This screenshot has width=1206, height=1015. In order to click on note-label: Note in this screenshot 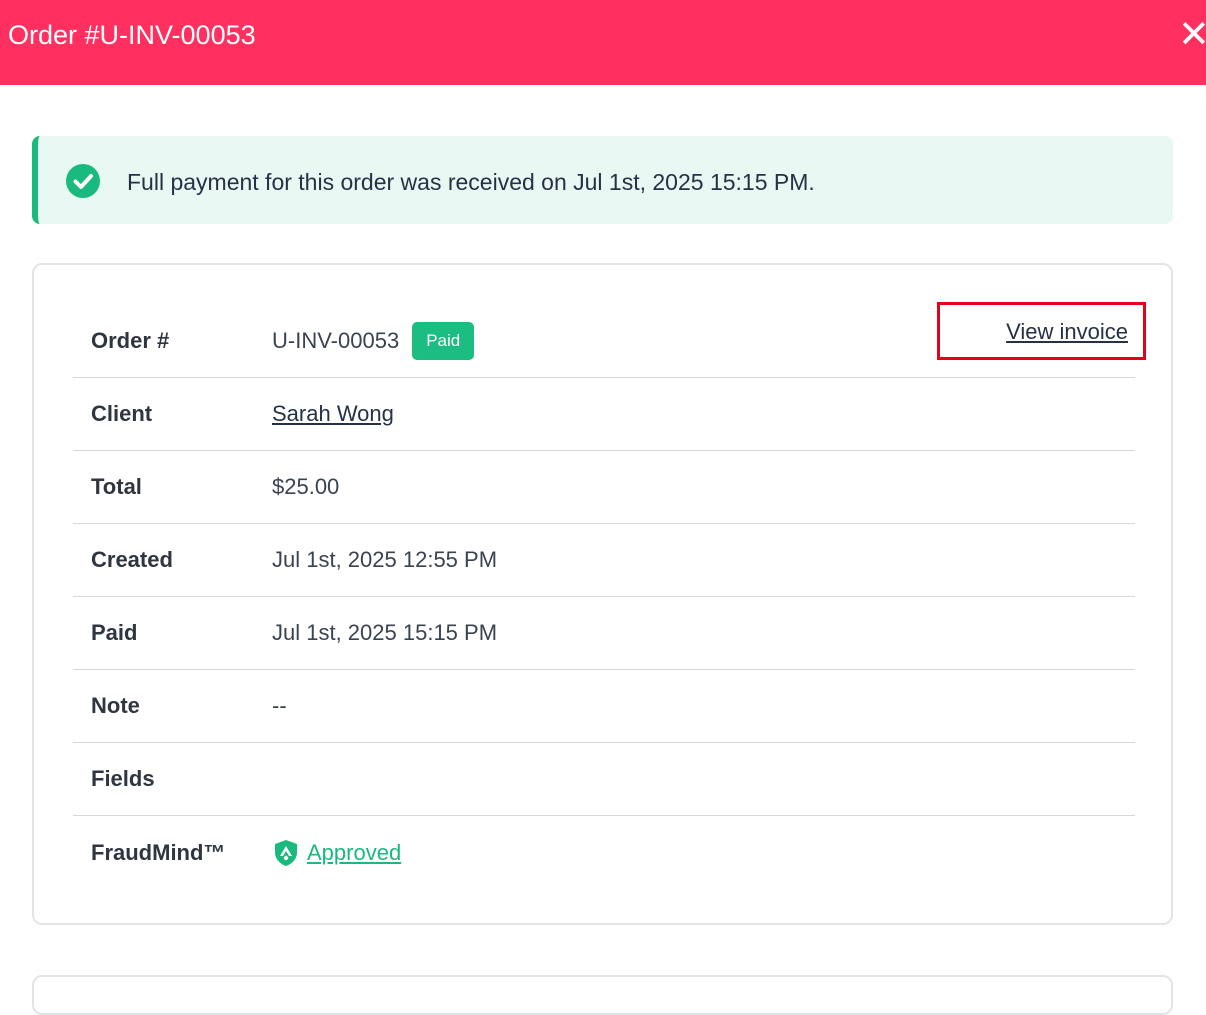, I will do `click(115, 705)`.